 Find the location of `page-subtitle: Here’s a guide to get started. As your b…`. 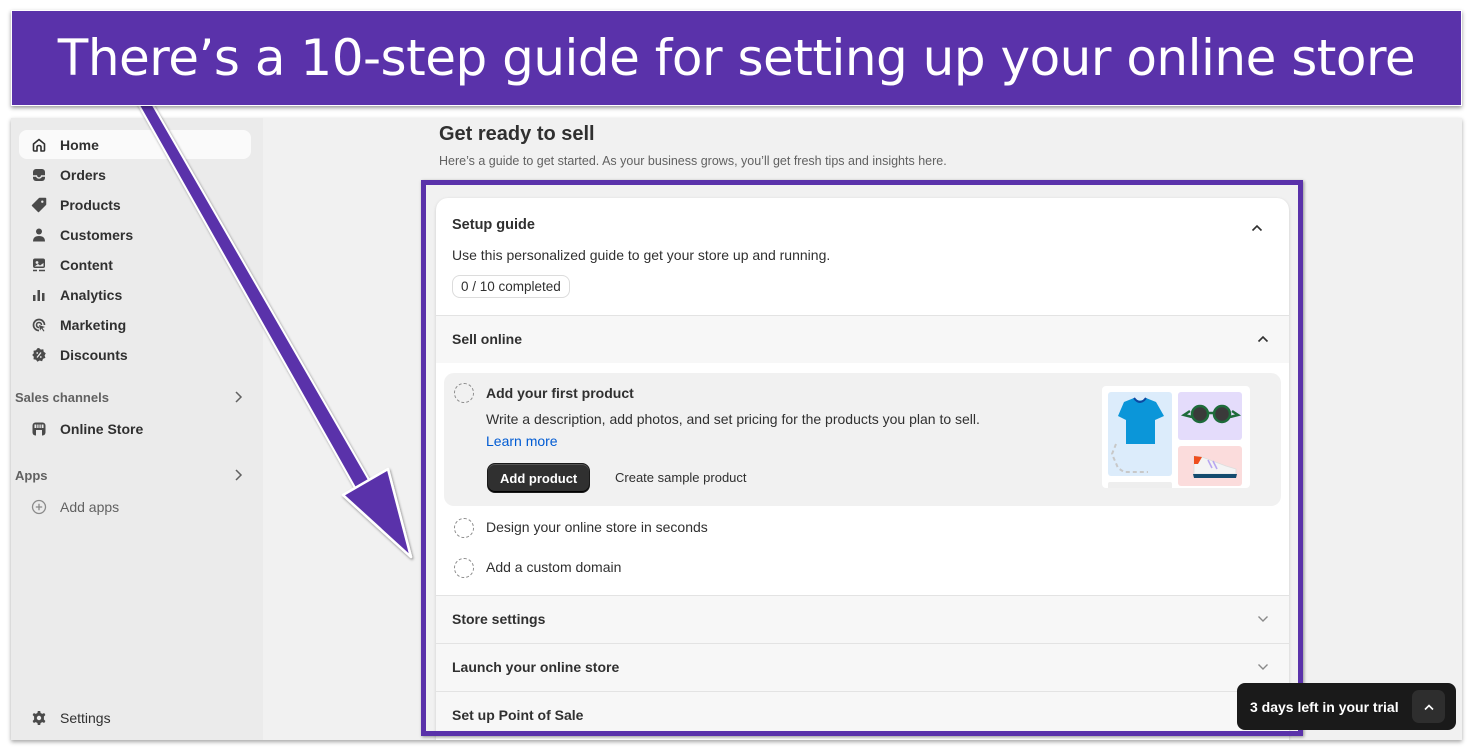

page-subtitle: Here’s a guide to get started. As your b… is located at coordinates (693, 161).